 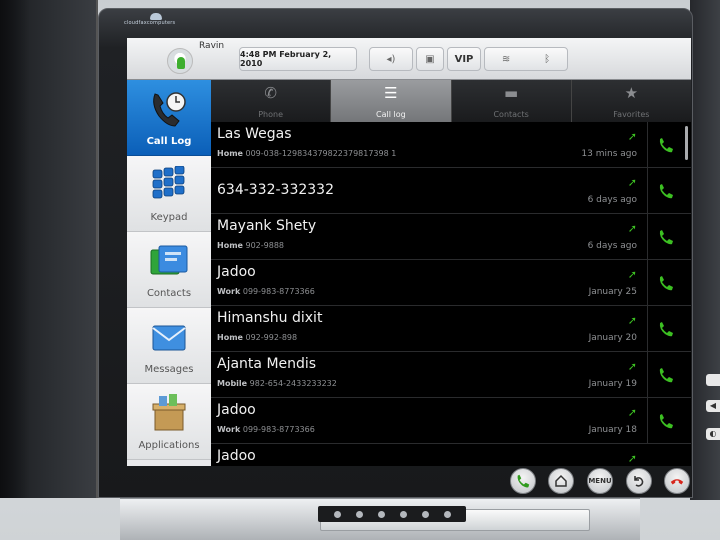 I want to click on home-icon, so click(x=561, y=480).